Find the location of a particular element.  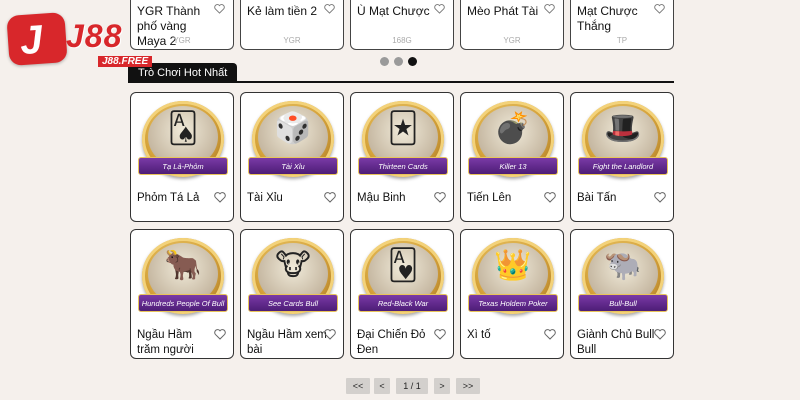

game-name: Đại Chiến Đỏ Đen is located at coordinates (391, 342).